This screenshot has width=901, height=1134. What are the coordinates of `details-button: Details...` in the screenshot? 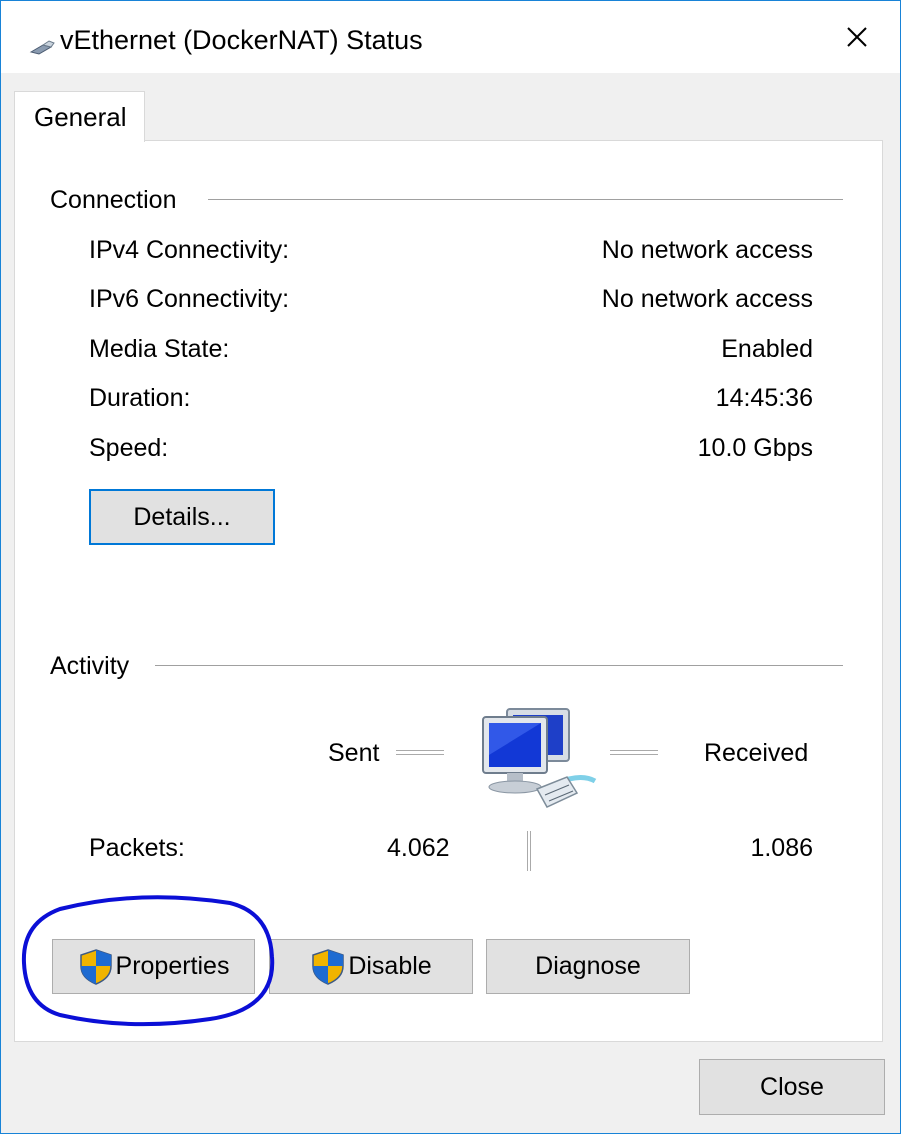 It's located at (182, 517).